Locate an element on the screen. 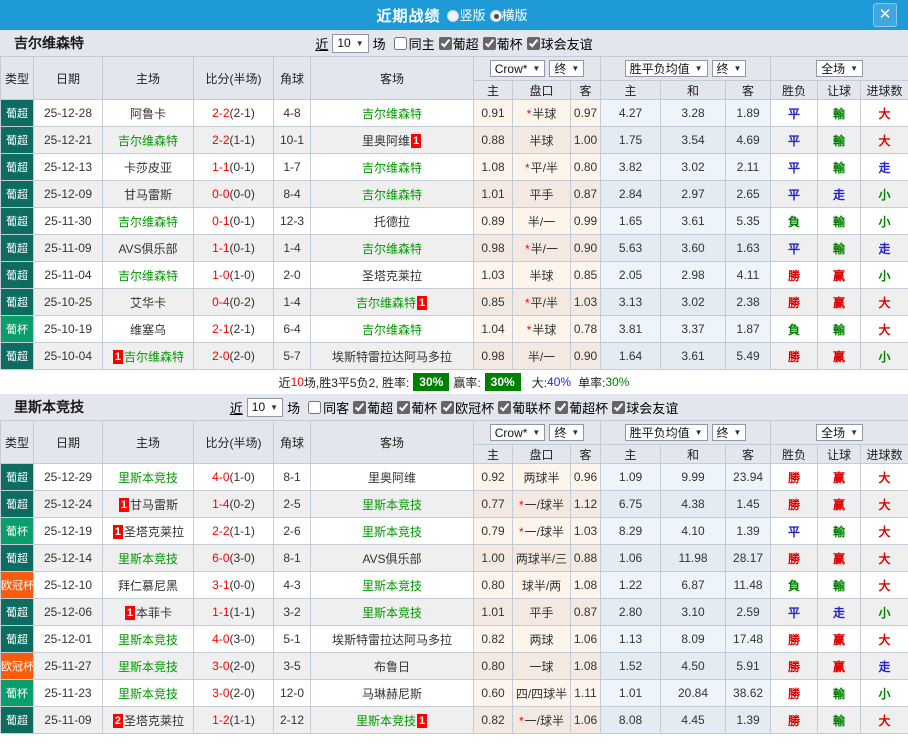  home-team-cell: 吉尔维森特 is located at coordinates (148, 275).